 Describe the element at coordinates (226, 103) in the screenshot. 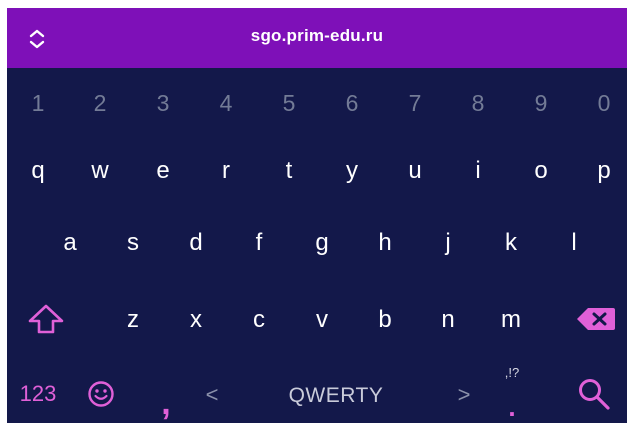

I see `key-4: 4` at that location.